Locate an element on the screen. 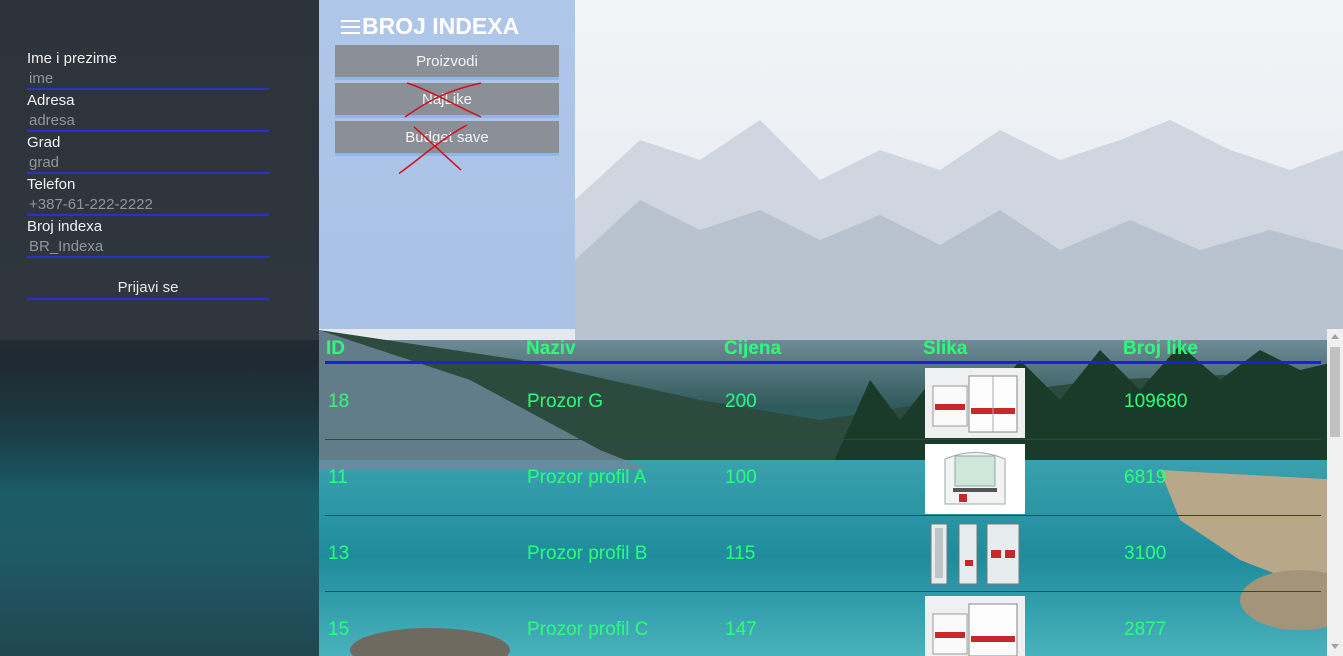 The height and width of the screenshot is (656, 1343). index-number-field: Broj indexa is located at coordinates (148, 238).